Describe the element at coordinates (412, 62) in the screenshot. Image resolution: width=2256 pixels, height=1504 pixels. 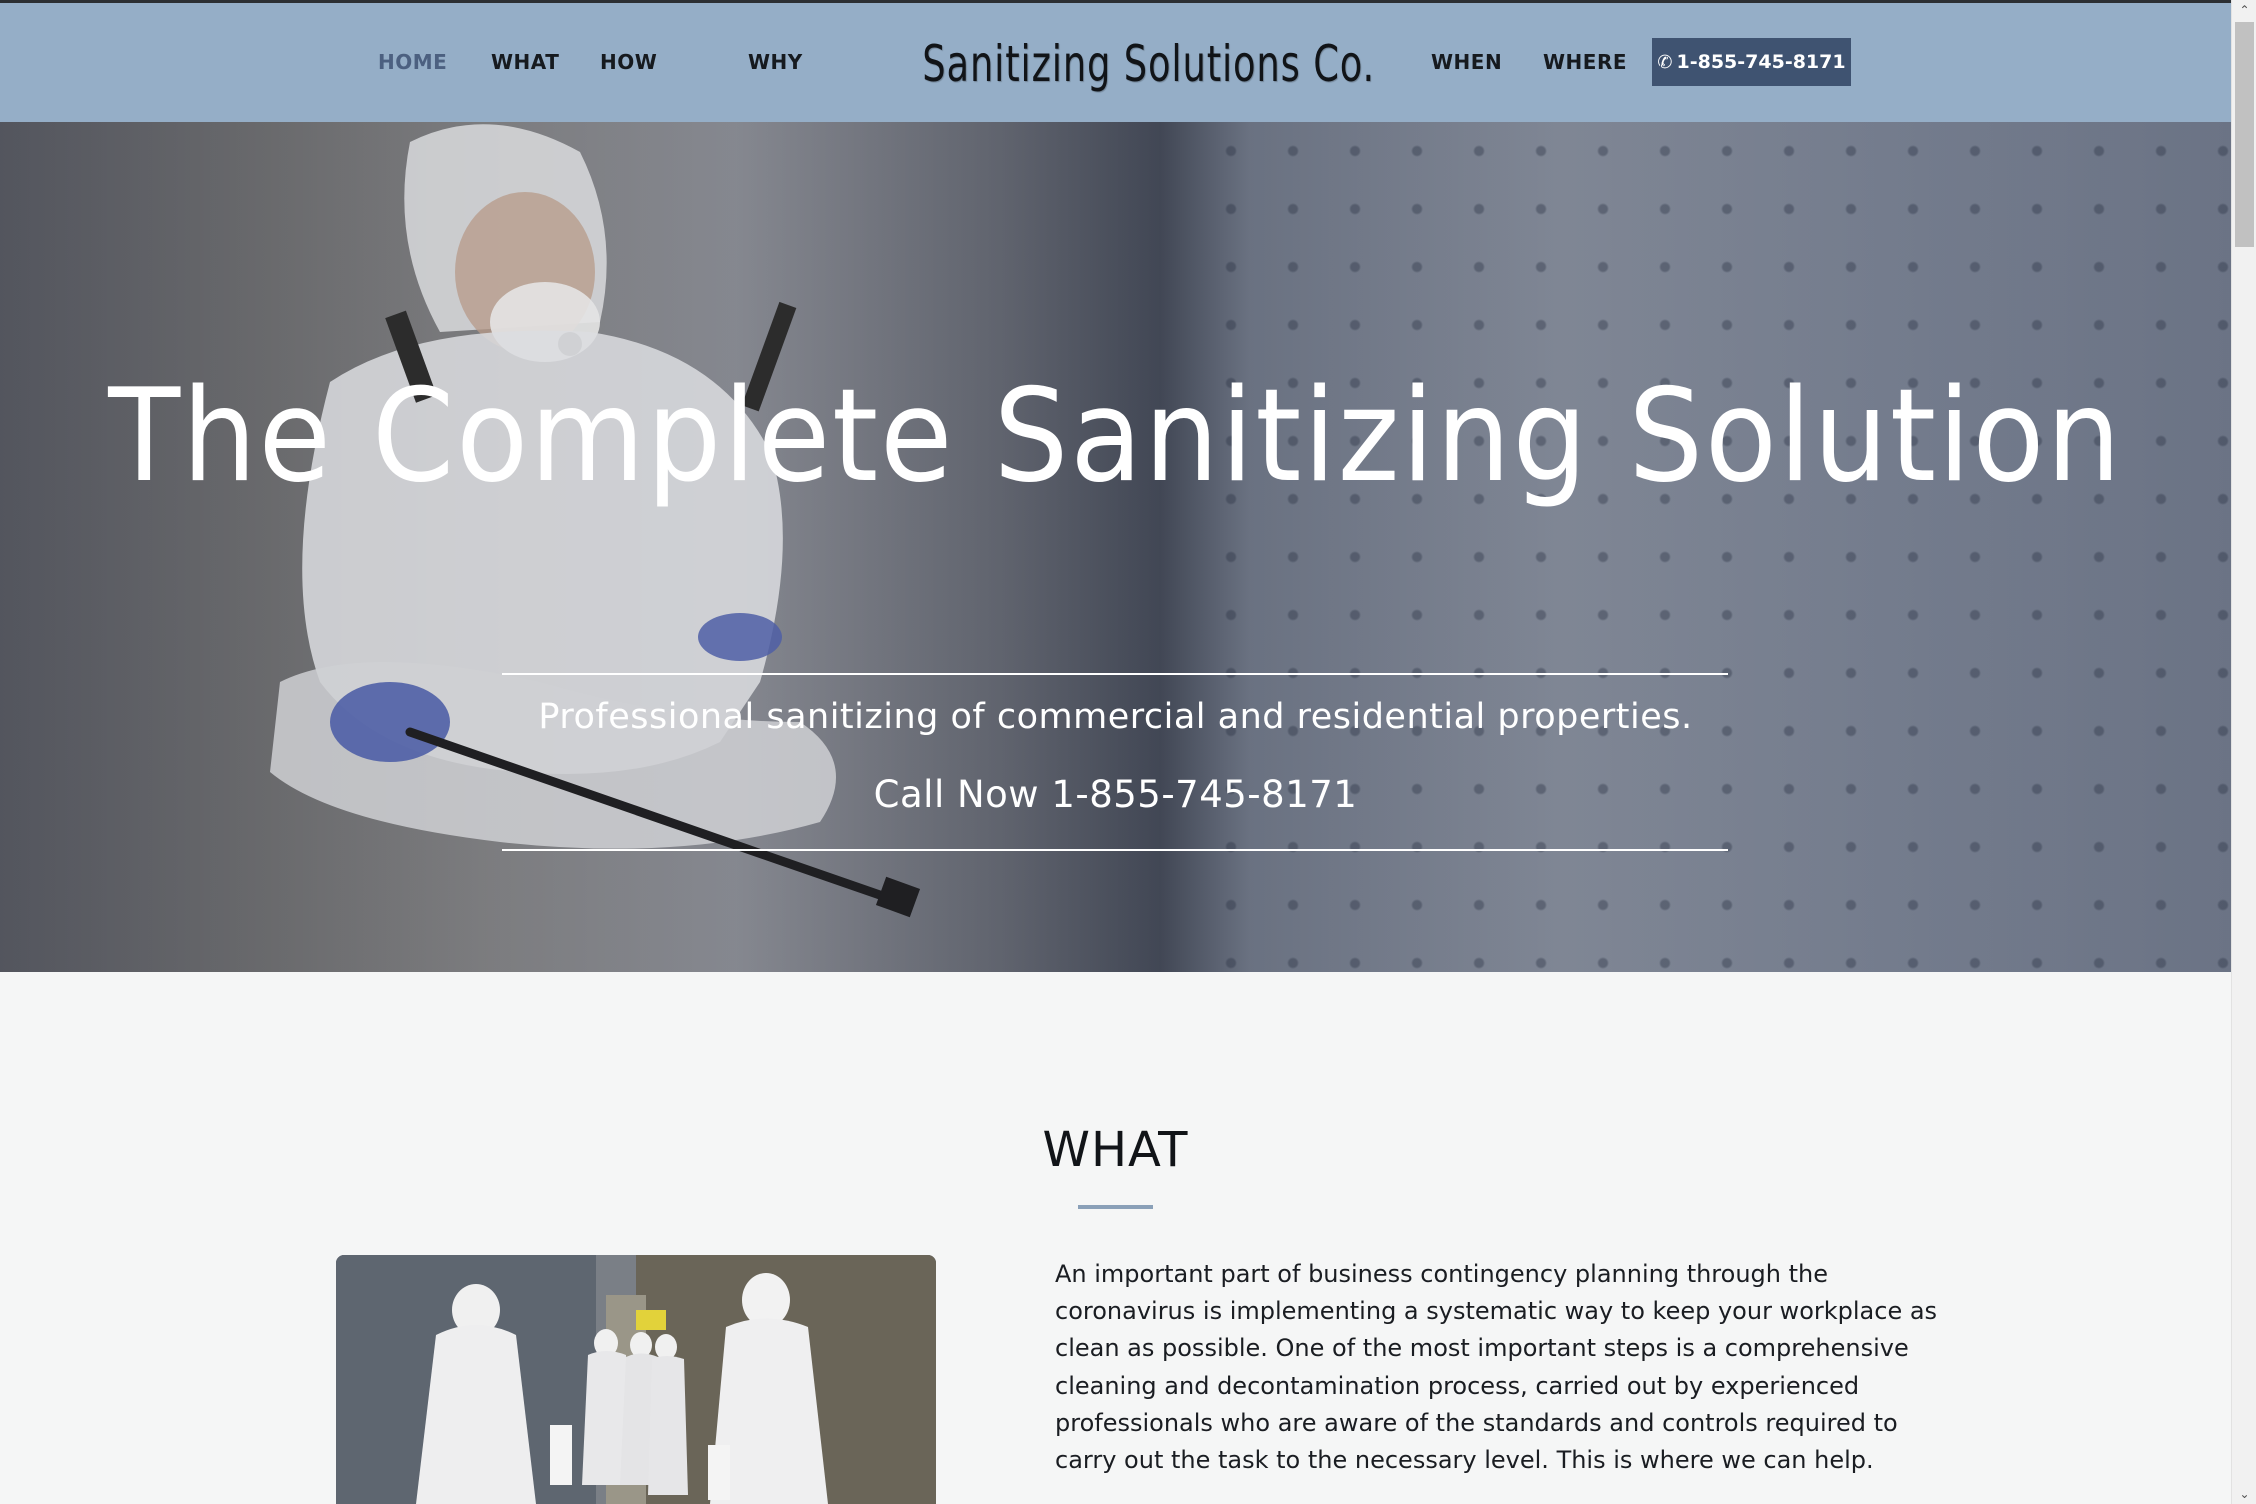
I see `nav-home: HOME` at that location.